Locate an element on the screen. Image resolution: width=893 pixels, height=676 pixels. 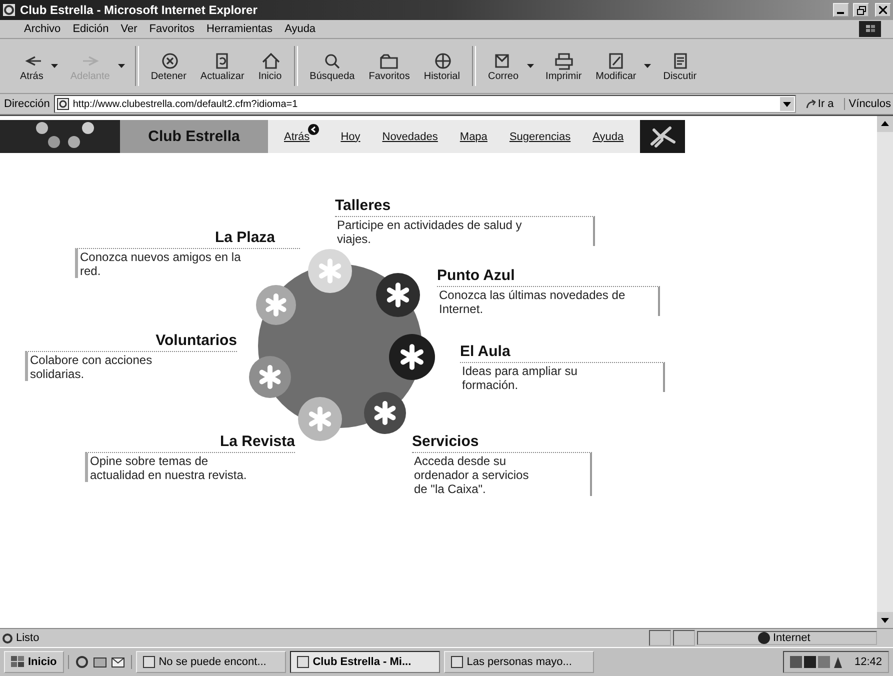
desktop-icon is located at coordinates (99, 662).